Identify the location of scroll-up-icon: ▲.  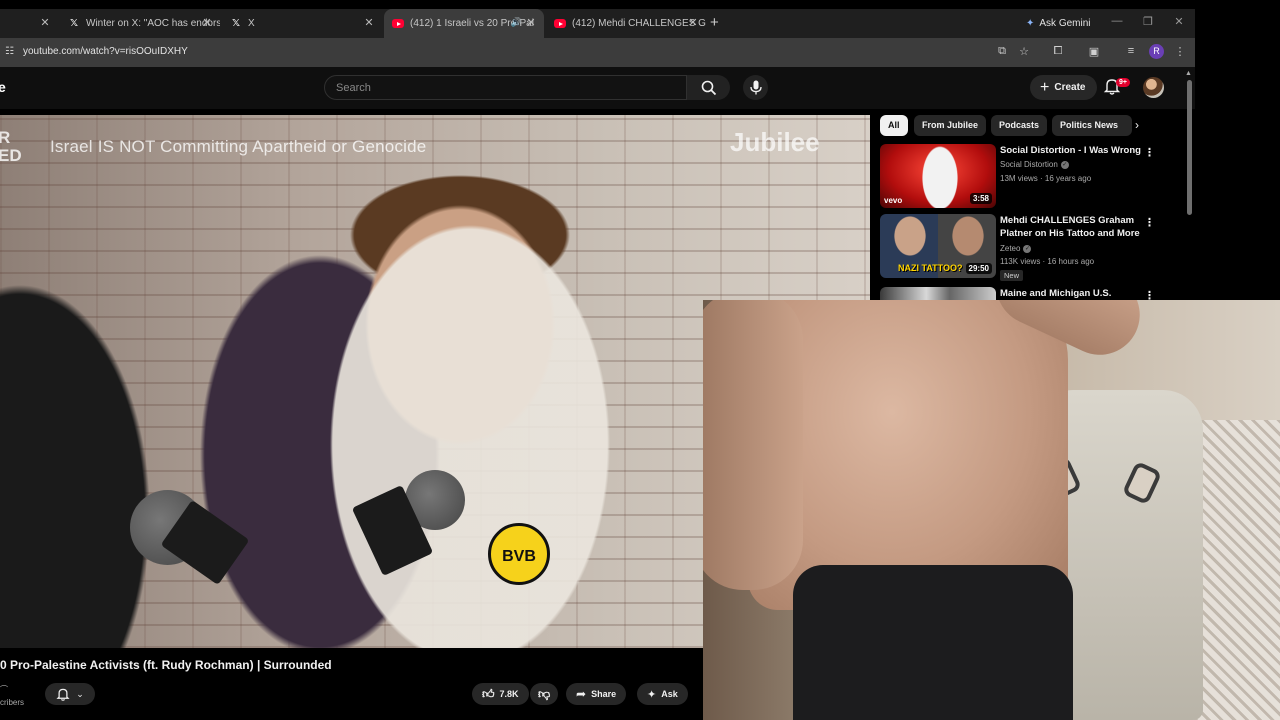
(1188, 73).